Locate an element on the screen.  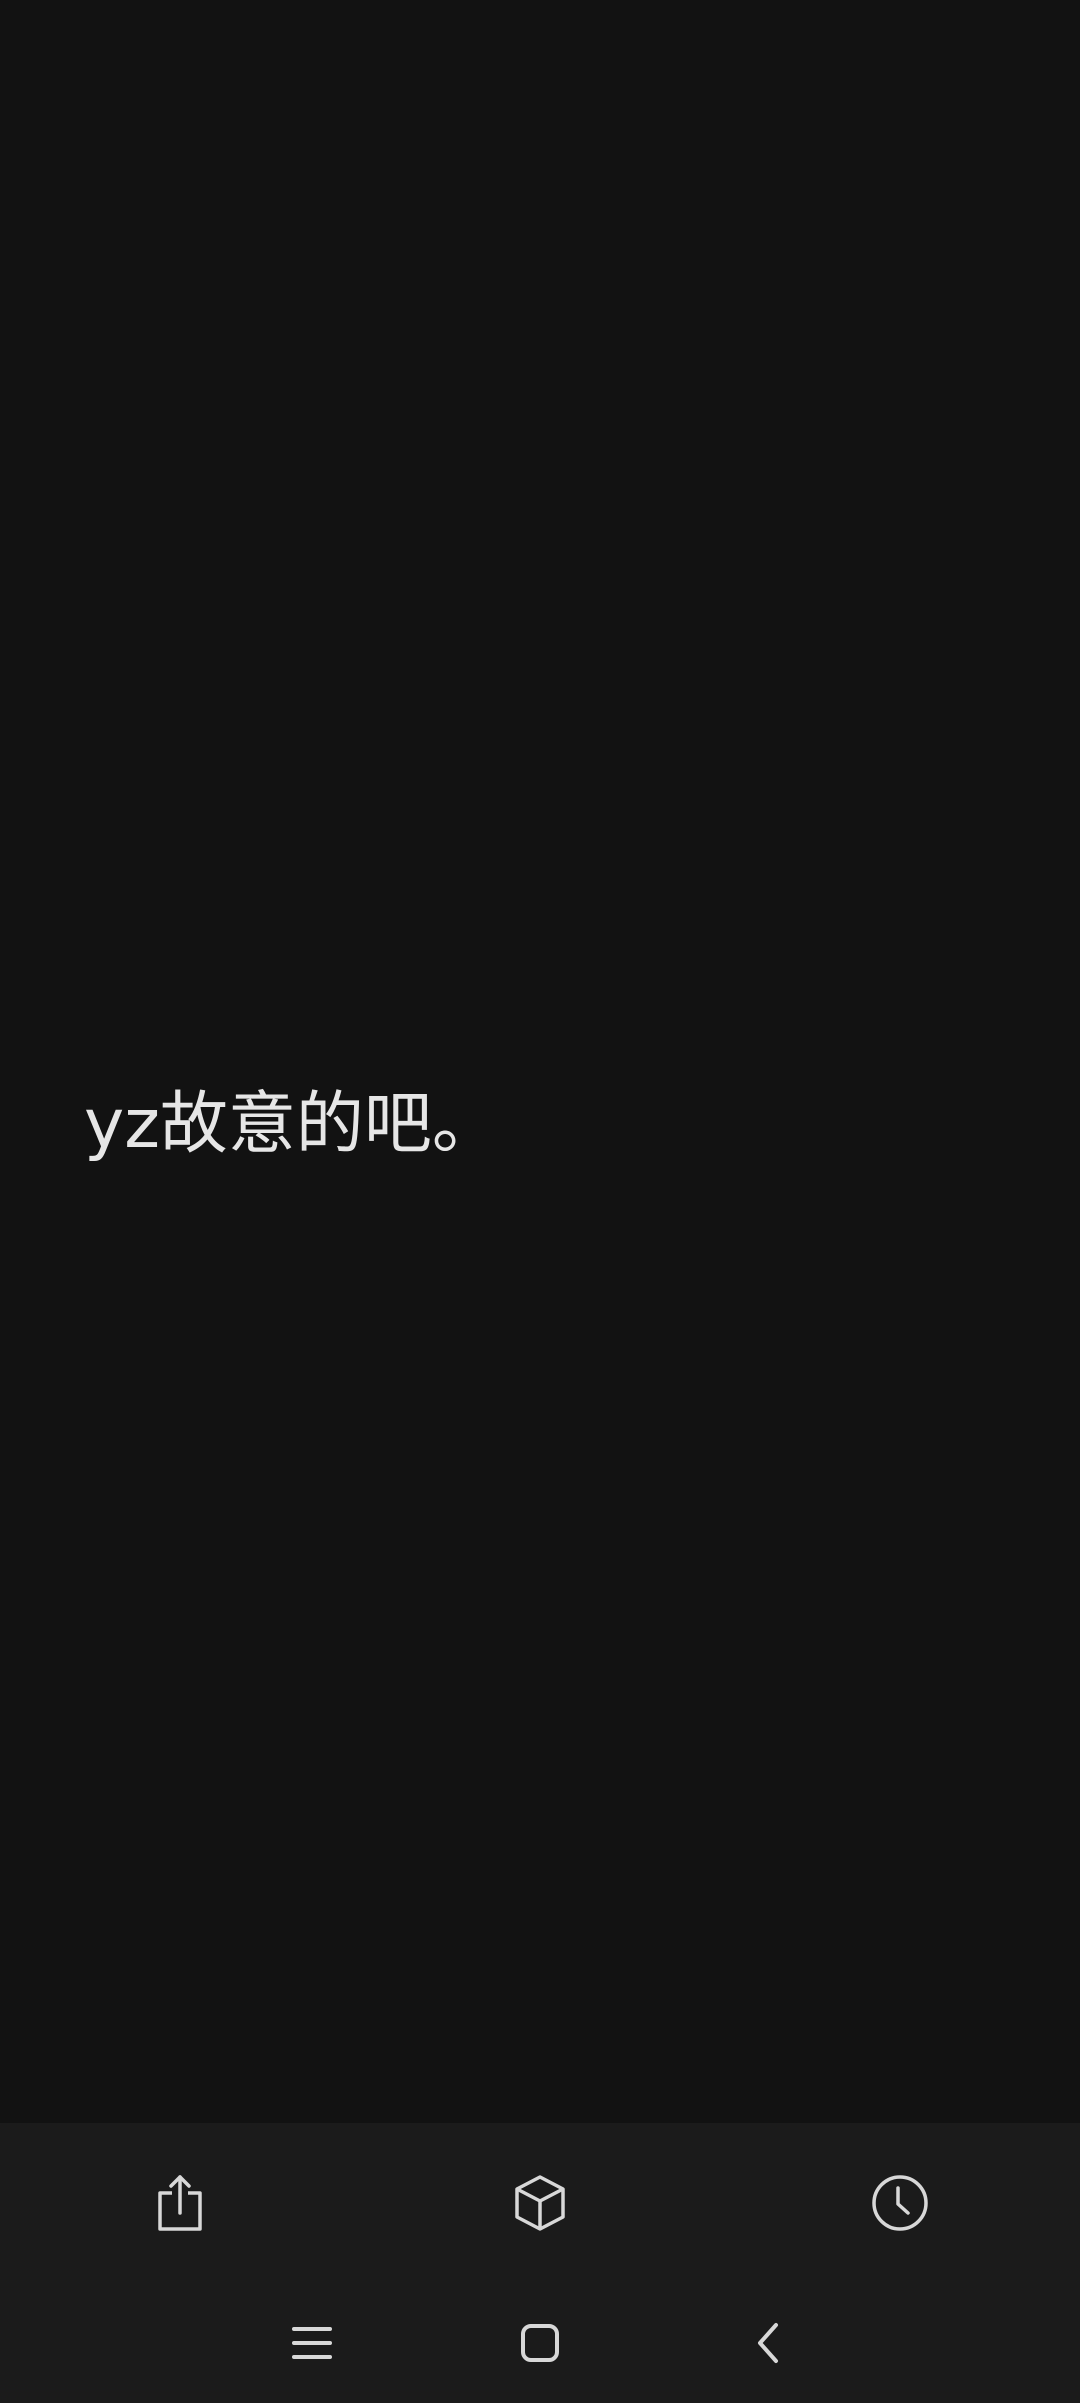
cube-button is located at coordinates (540, 2203).